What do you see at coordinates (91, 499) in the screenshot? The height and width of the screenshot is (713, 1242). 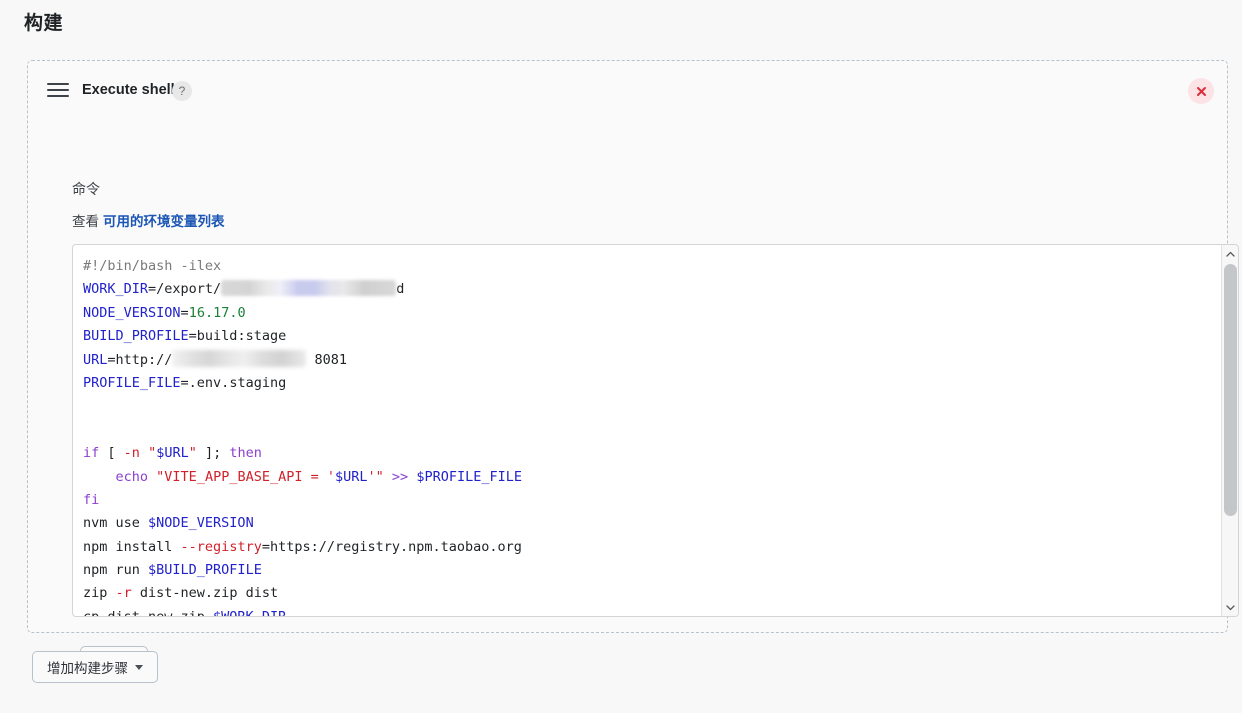 I see `code-line: fi` at bounding box center [91, 499].